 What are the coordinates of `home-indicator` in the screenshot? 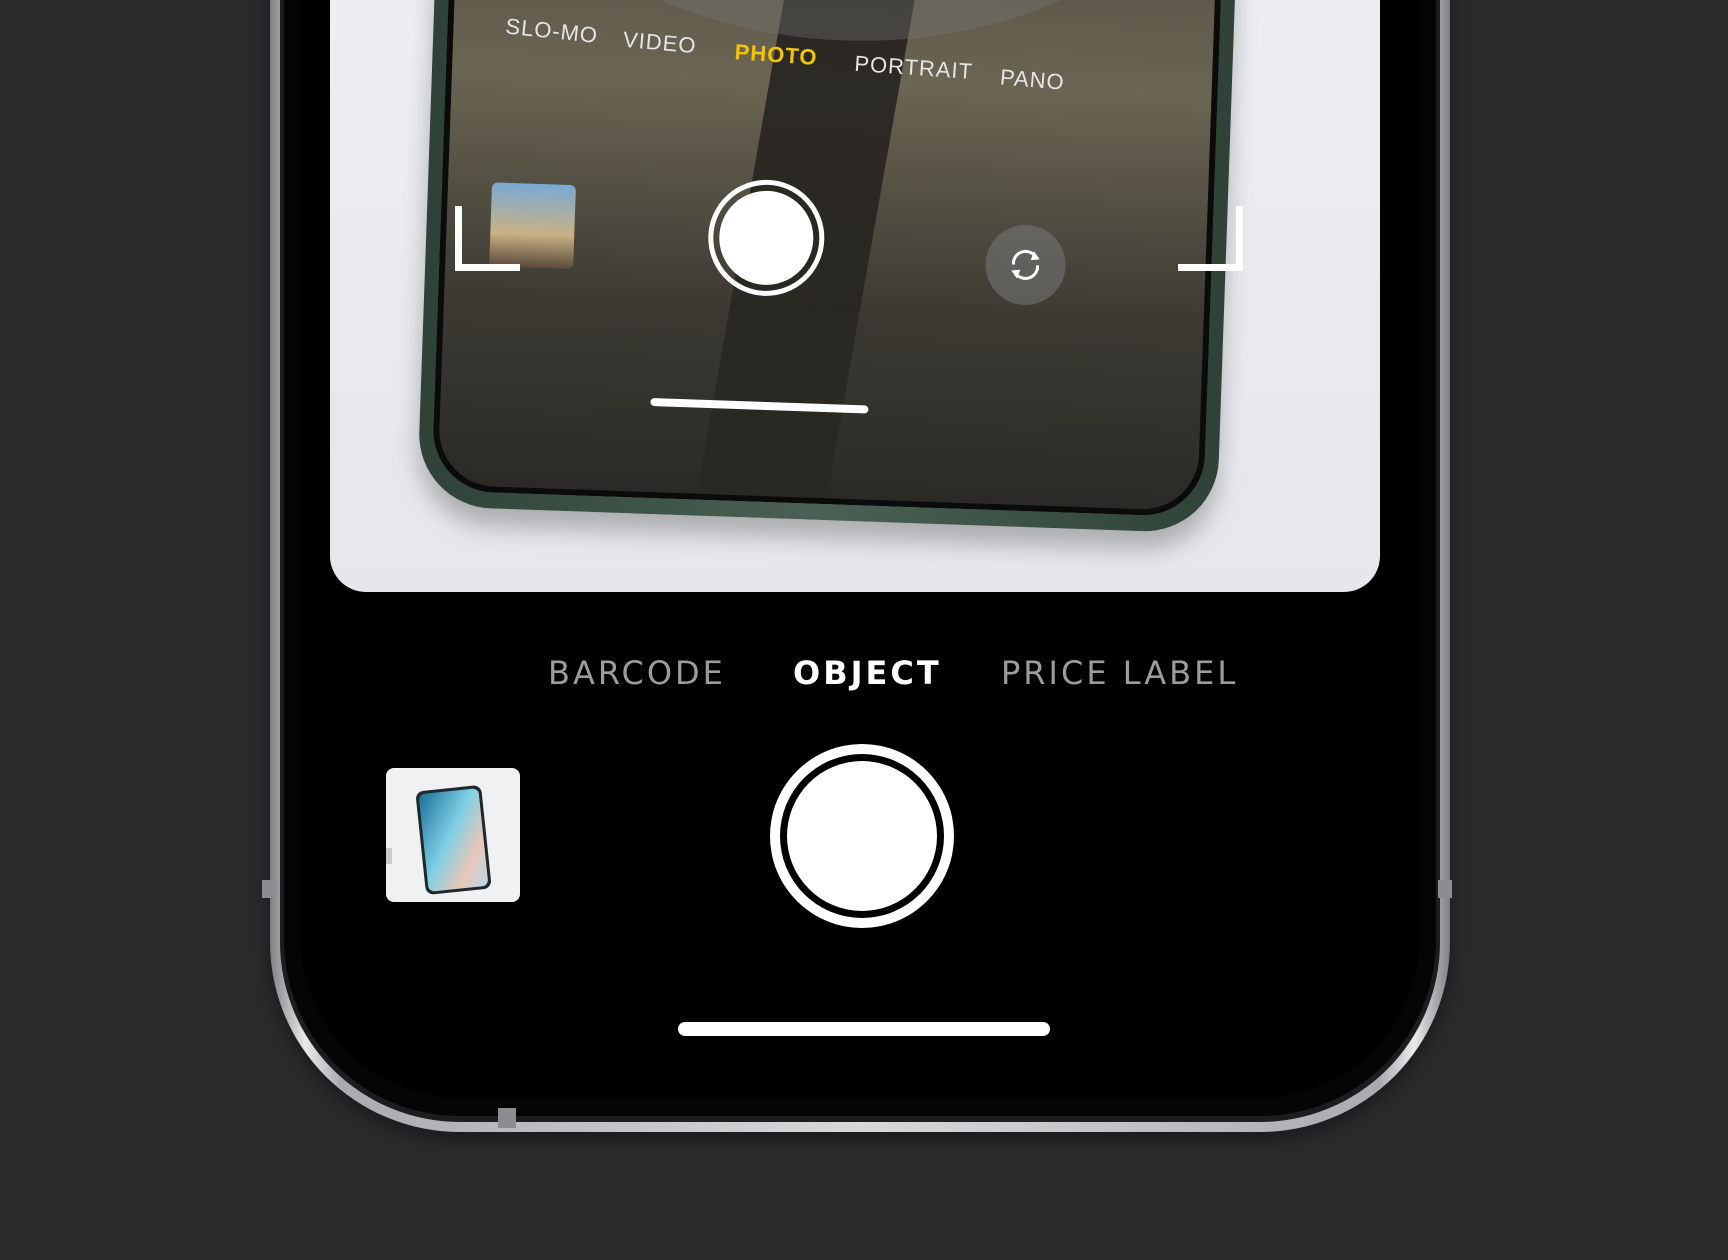 It's located at (864, 1029).